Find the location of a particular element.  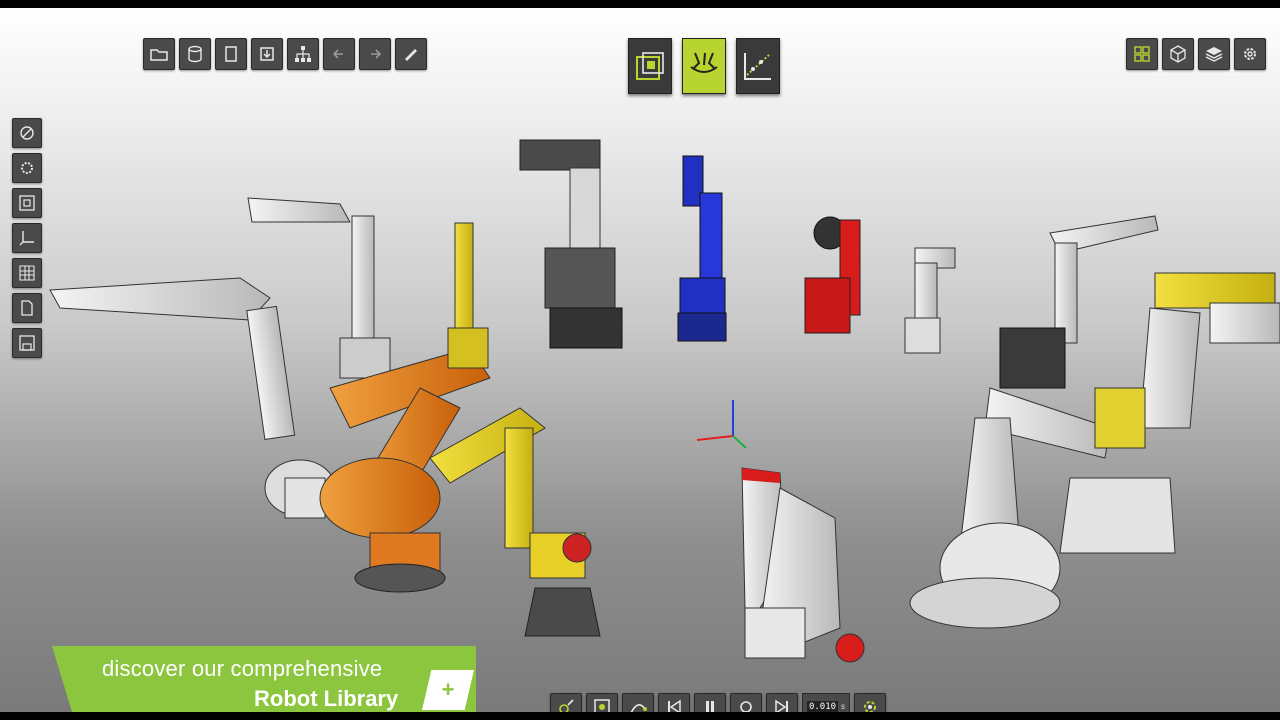

arrow-right-button is located at coordinates (375, 54).